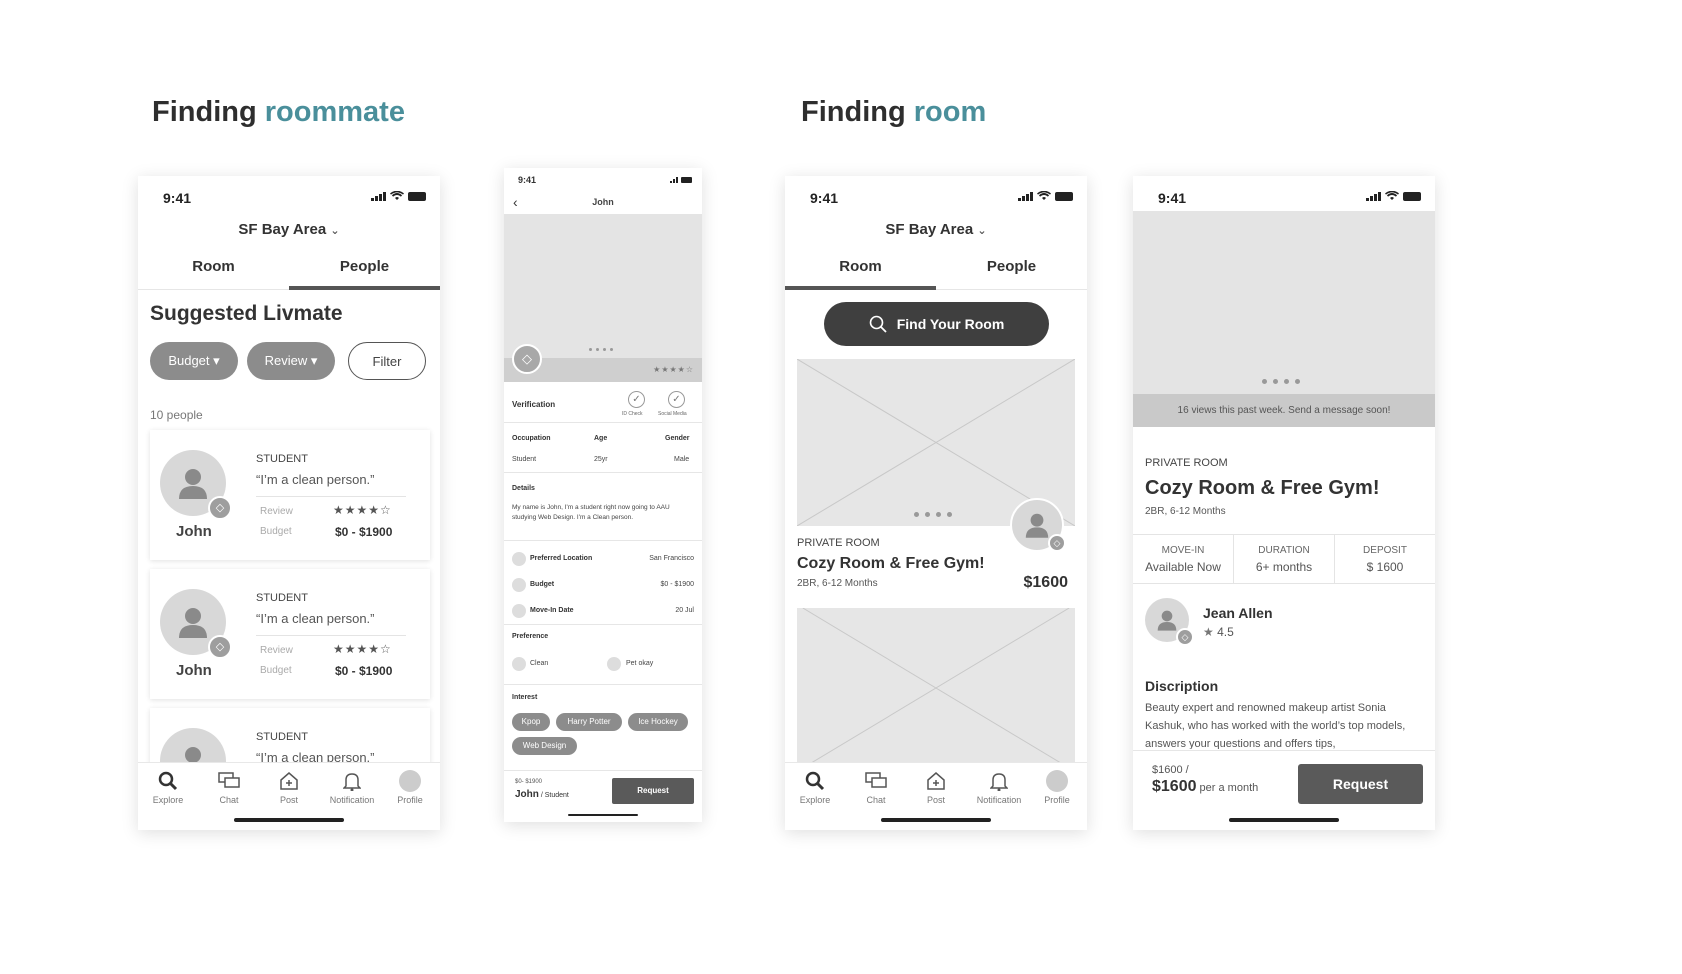 The image size is (1682, 974). Describe the element at coordinates (1185, 511) in the screenshot. I see `room-meta: 2BR, 6-12 Months` at that location.